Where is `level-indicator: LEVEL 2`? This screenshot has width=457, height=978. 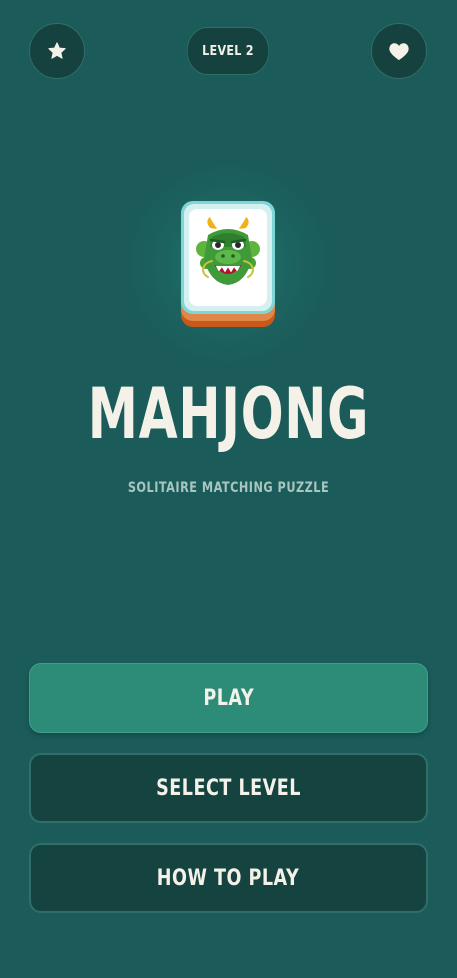
level-indicator: LEVEL 2 is located at coordinates (228, 51).